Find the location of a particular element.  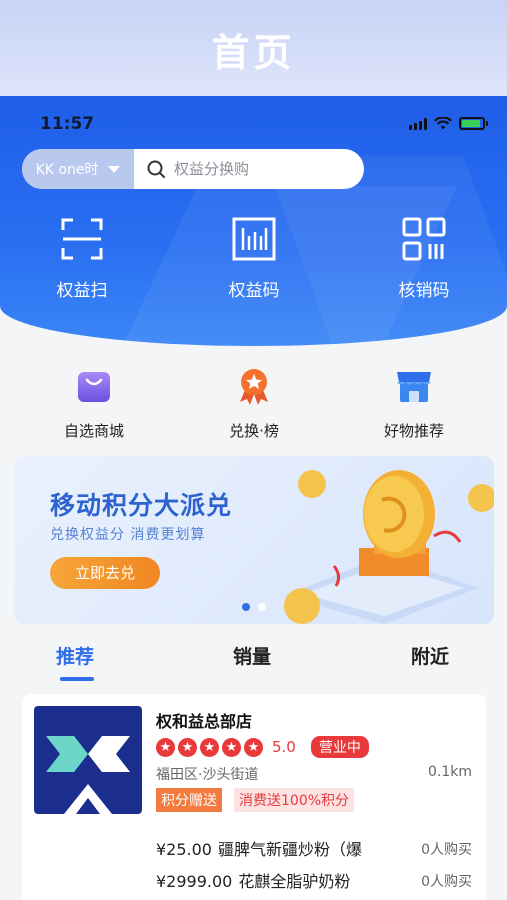

quick-item-rank: 兑换·榜 is located at coordinates (254, 403).